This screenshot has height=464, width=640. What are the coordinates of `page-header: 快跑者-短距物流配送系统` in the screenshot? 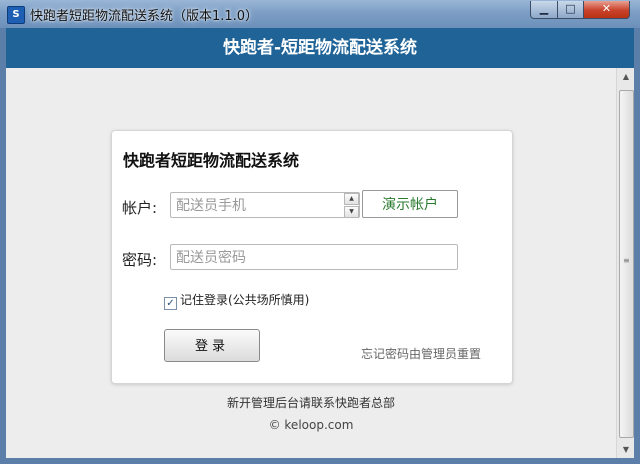 It's located at (320, 48).